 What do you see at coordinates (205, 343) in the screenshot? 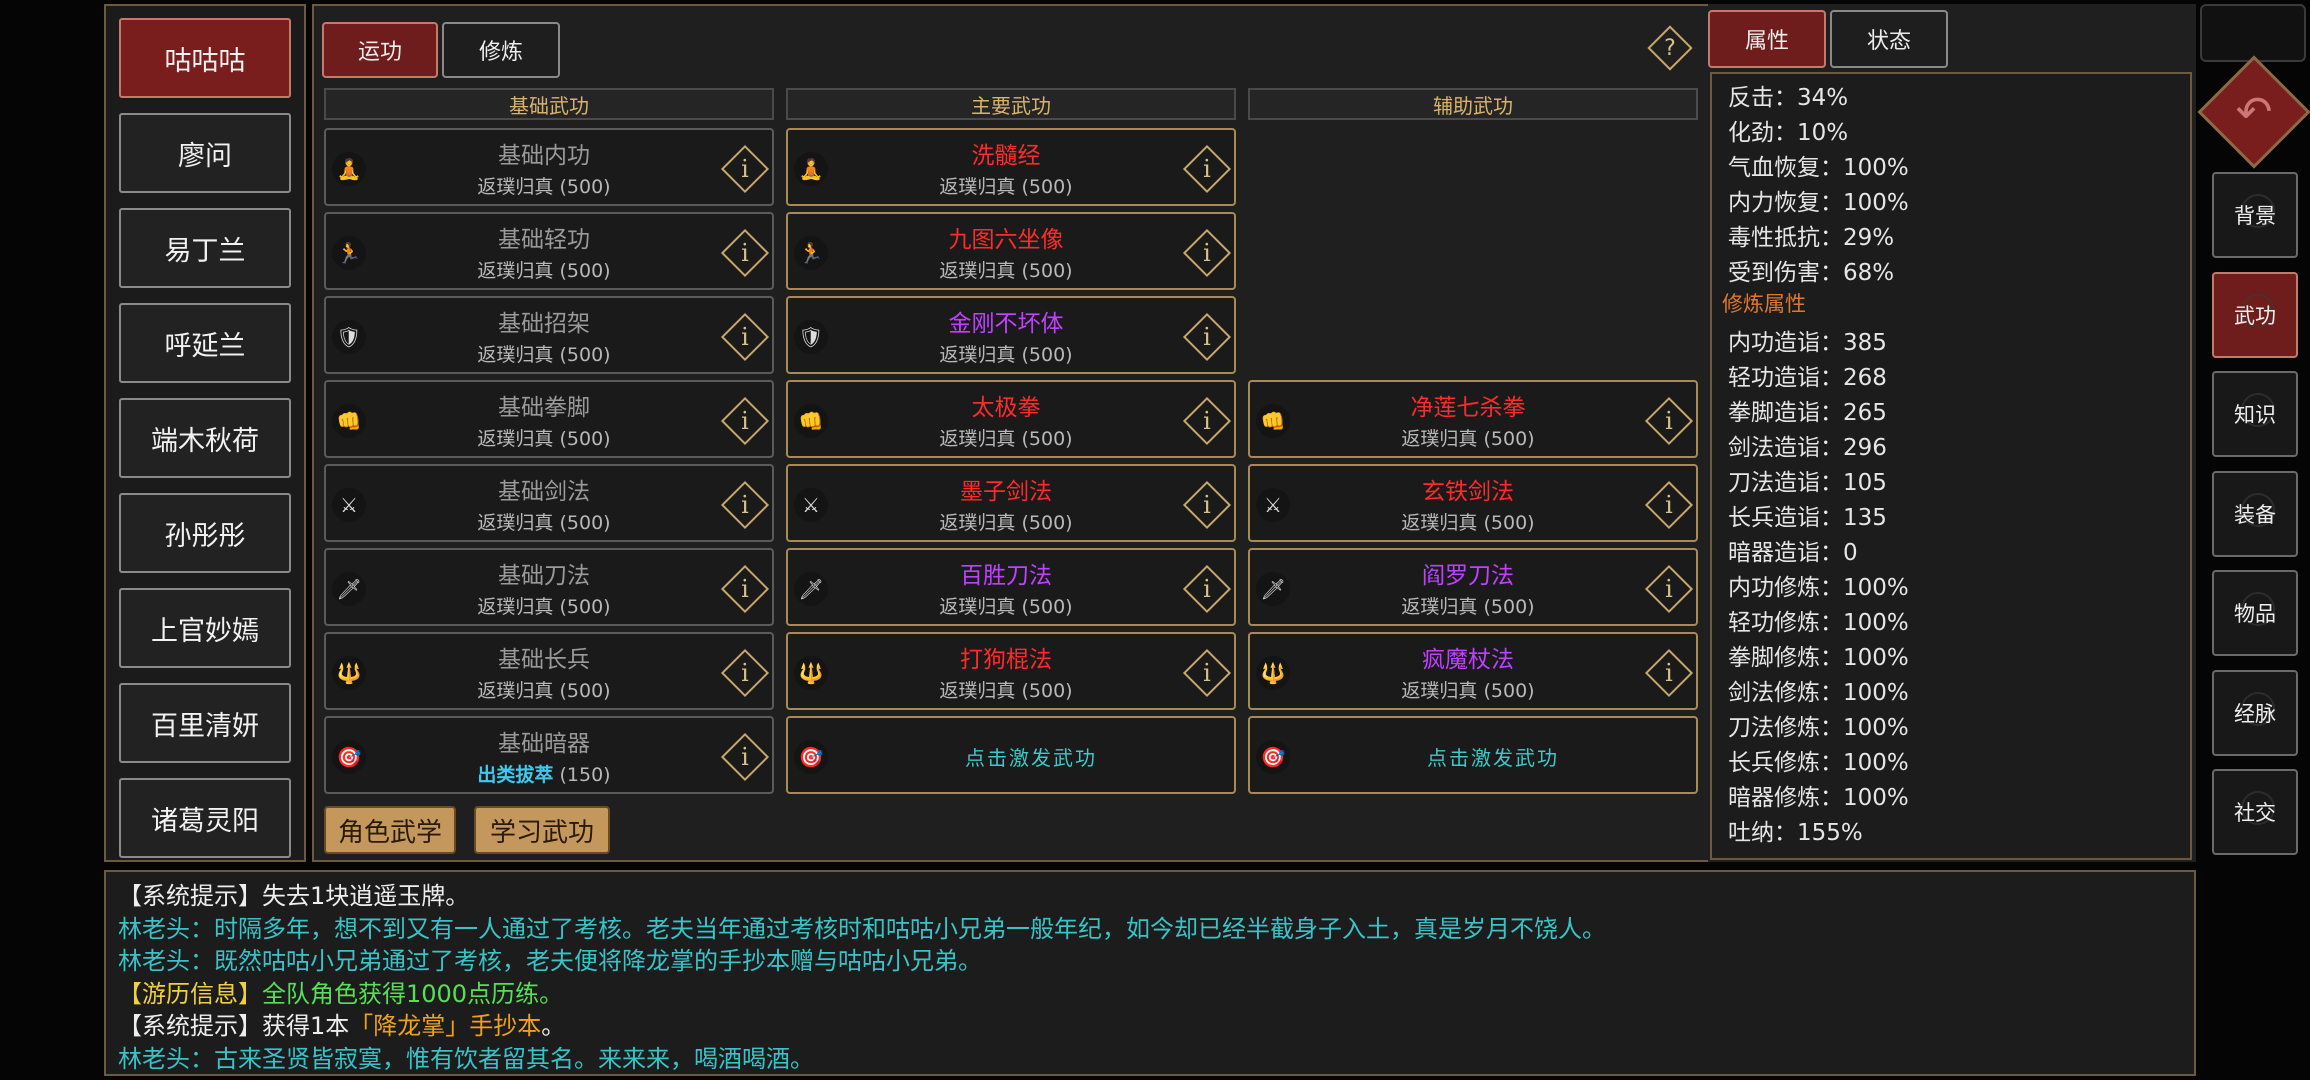
I see `character-tab: 呼延兰` at bounding box center [205, 343].